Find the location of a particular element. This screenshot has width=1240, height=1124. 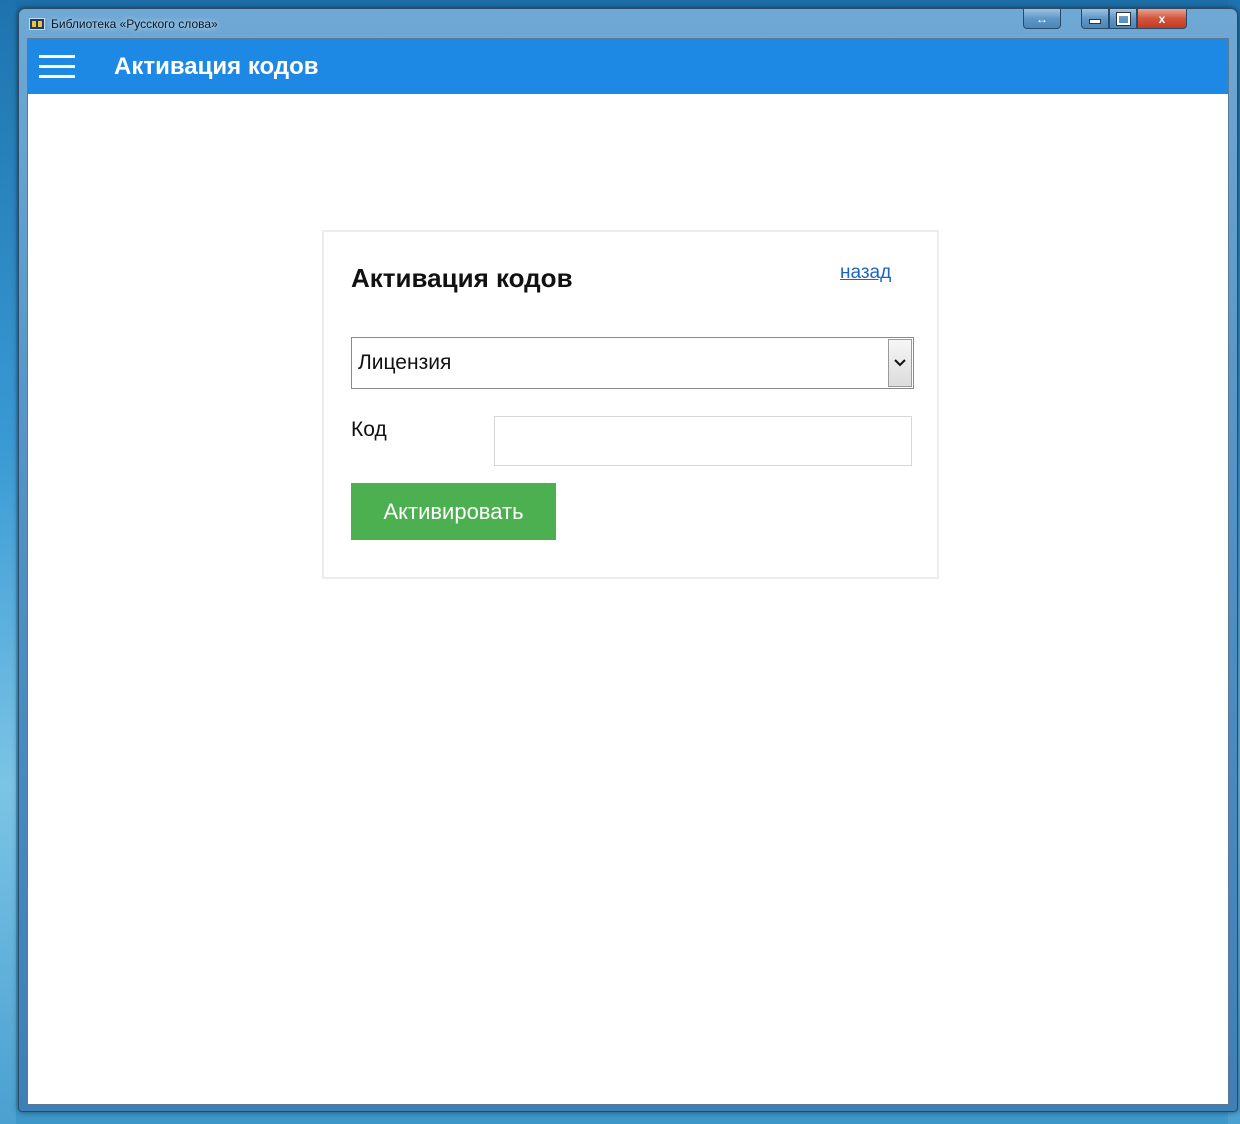

resize-button: ↔ is located at coordinates (1042, 19).